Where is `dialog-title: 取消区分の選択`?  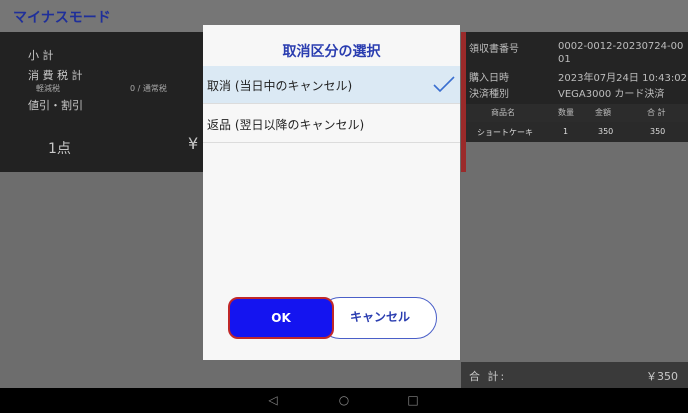 dialog-title: 取消区分の選択 is located at coordinates (331, 52).